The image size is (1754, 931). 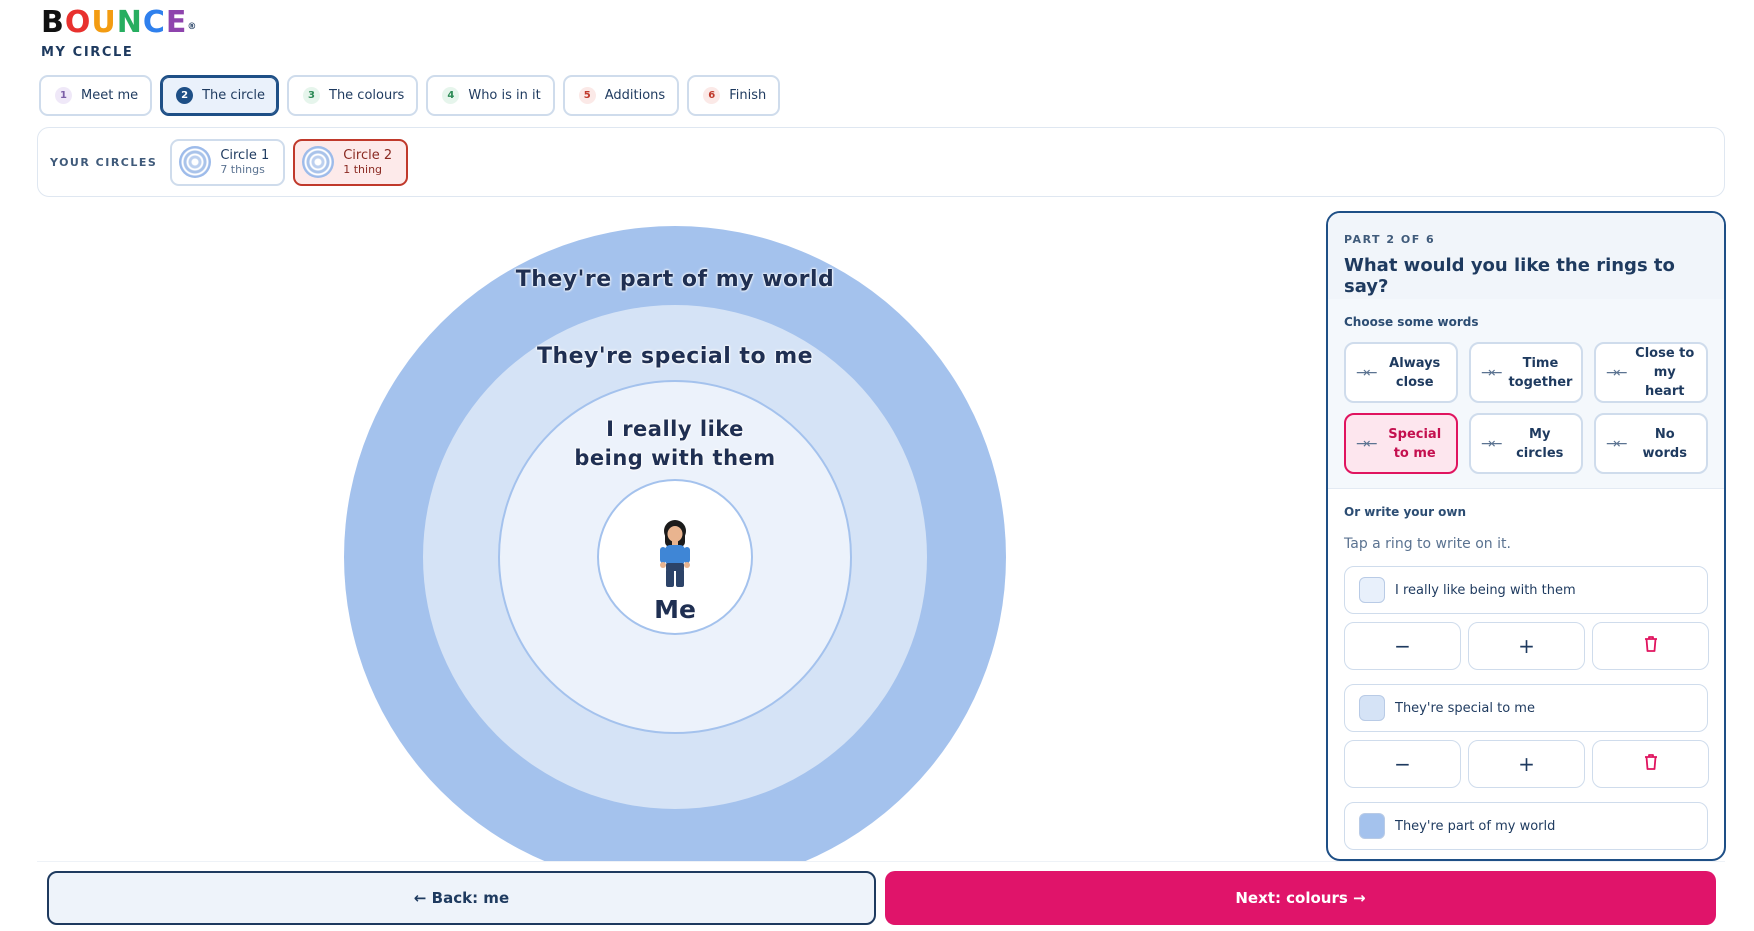 What do you see at coordinates (1300, 898) in the screenshot?
I see `next-button: Next: colours →` at bounding box center [1300, 898].